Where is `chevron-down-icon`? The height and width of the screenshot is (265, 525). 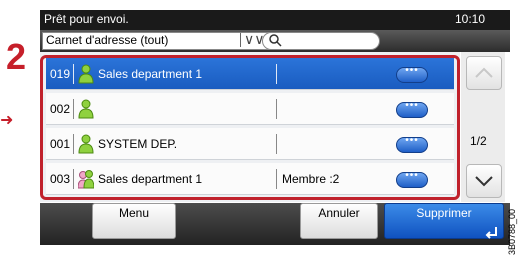
chevron-down-icon is located at coordinates (484, 181).